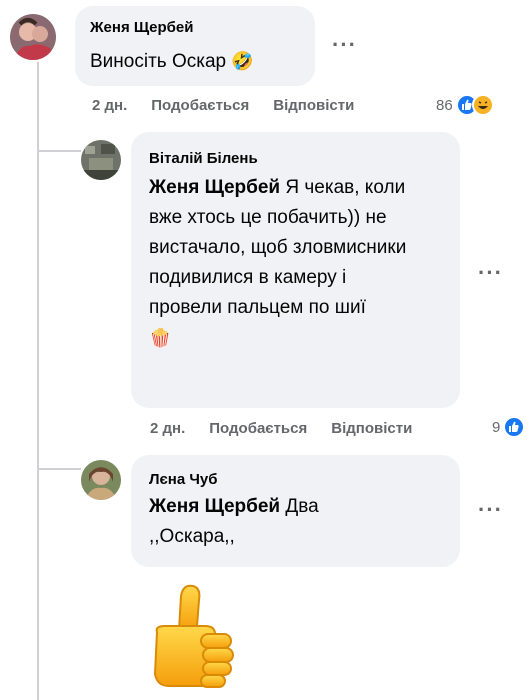  Describe the element at coordinates (38, 381) in the screenshot. I see `thread-line-main` at that location.